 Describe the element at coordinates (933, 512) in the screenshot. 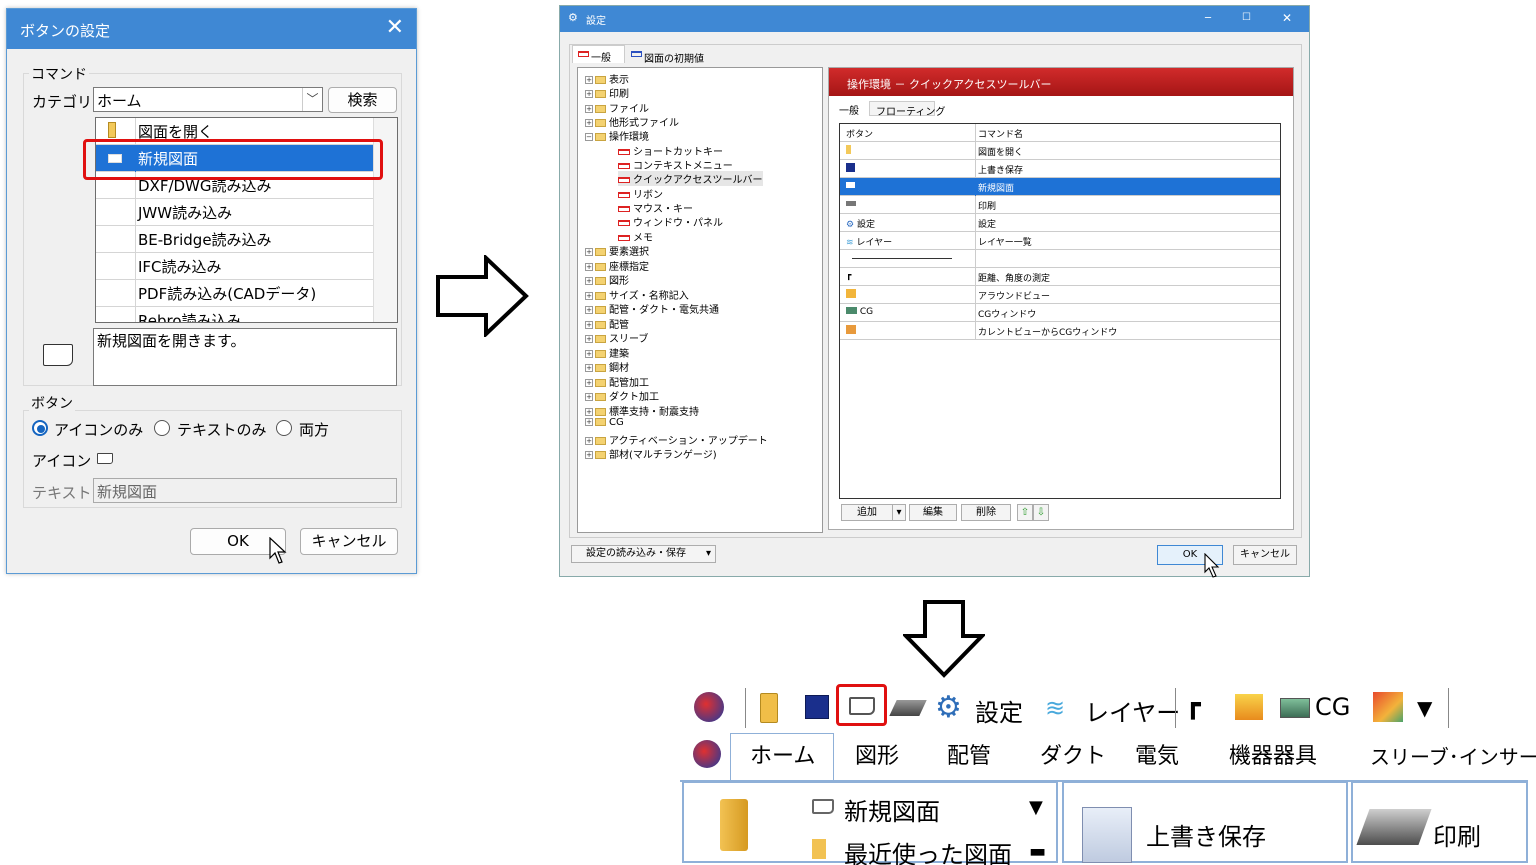

I see `edit-button: 編集` at that location.